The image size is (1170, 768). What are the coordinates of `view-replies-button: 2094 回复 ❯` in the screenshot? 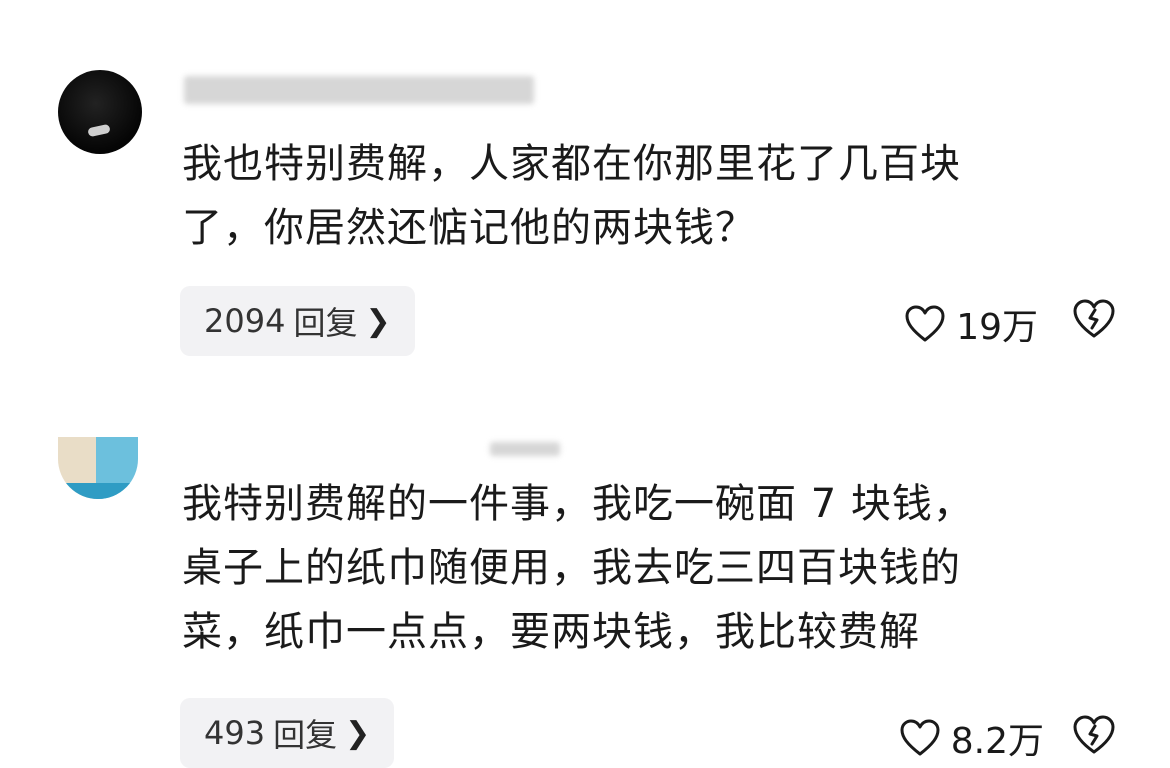 It's located at (297, 321).